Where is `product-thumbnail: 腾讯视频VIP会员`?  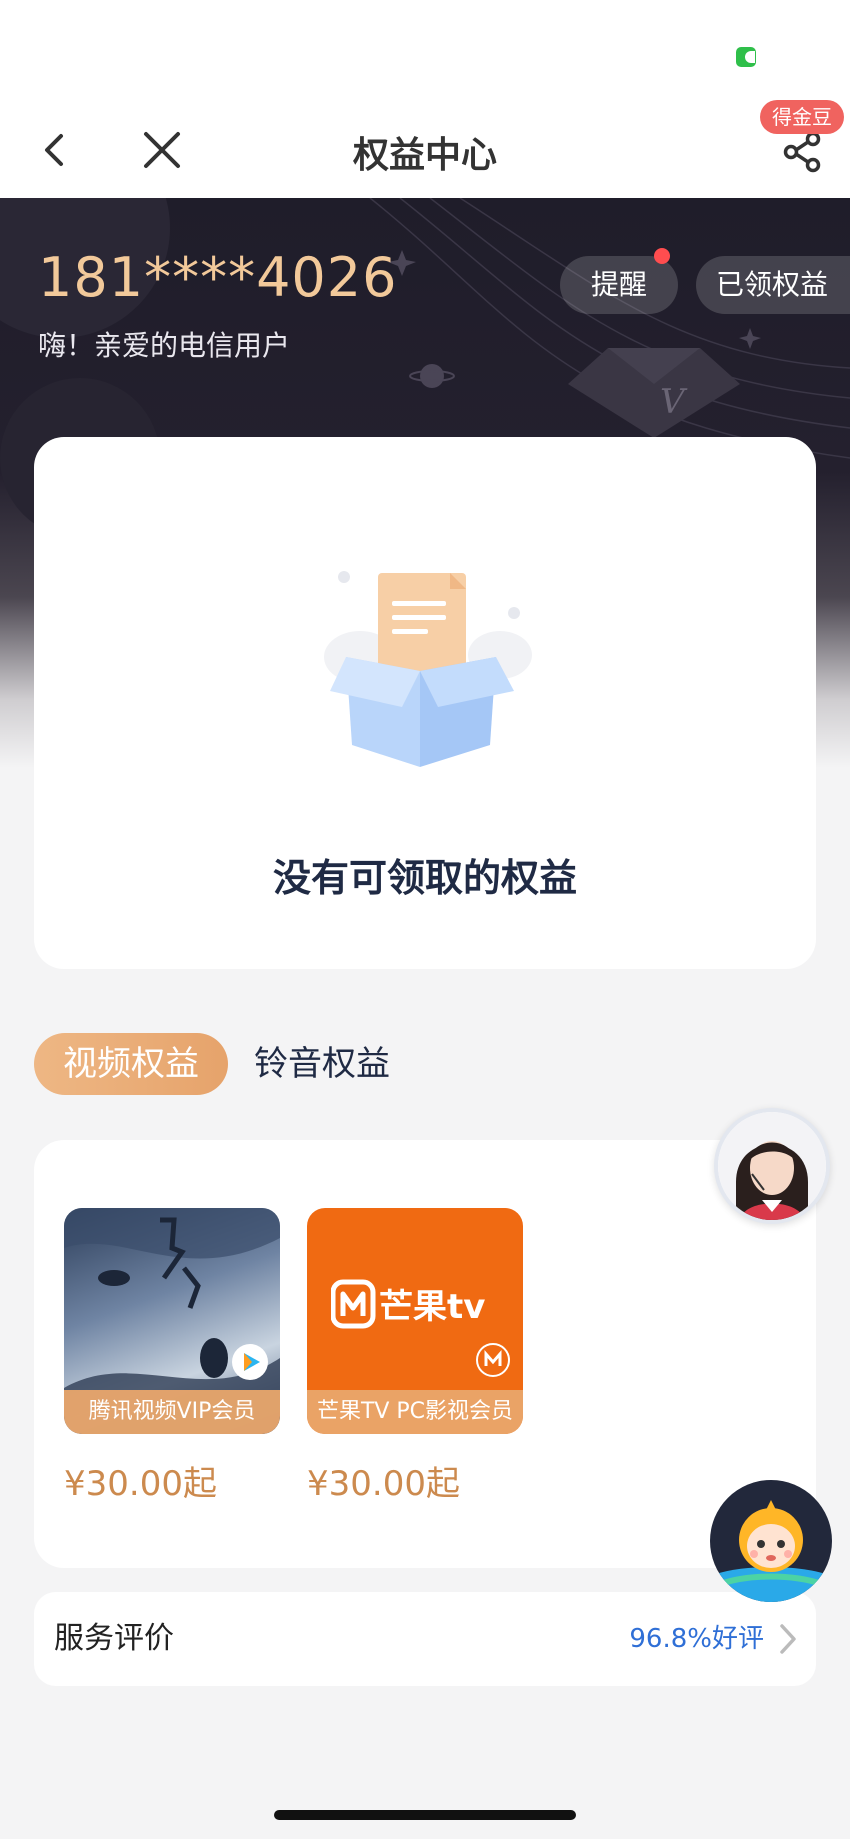
product-thumbnail: 腾讯视频VIP会员 is located at coordinates (172, 1321).